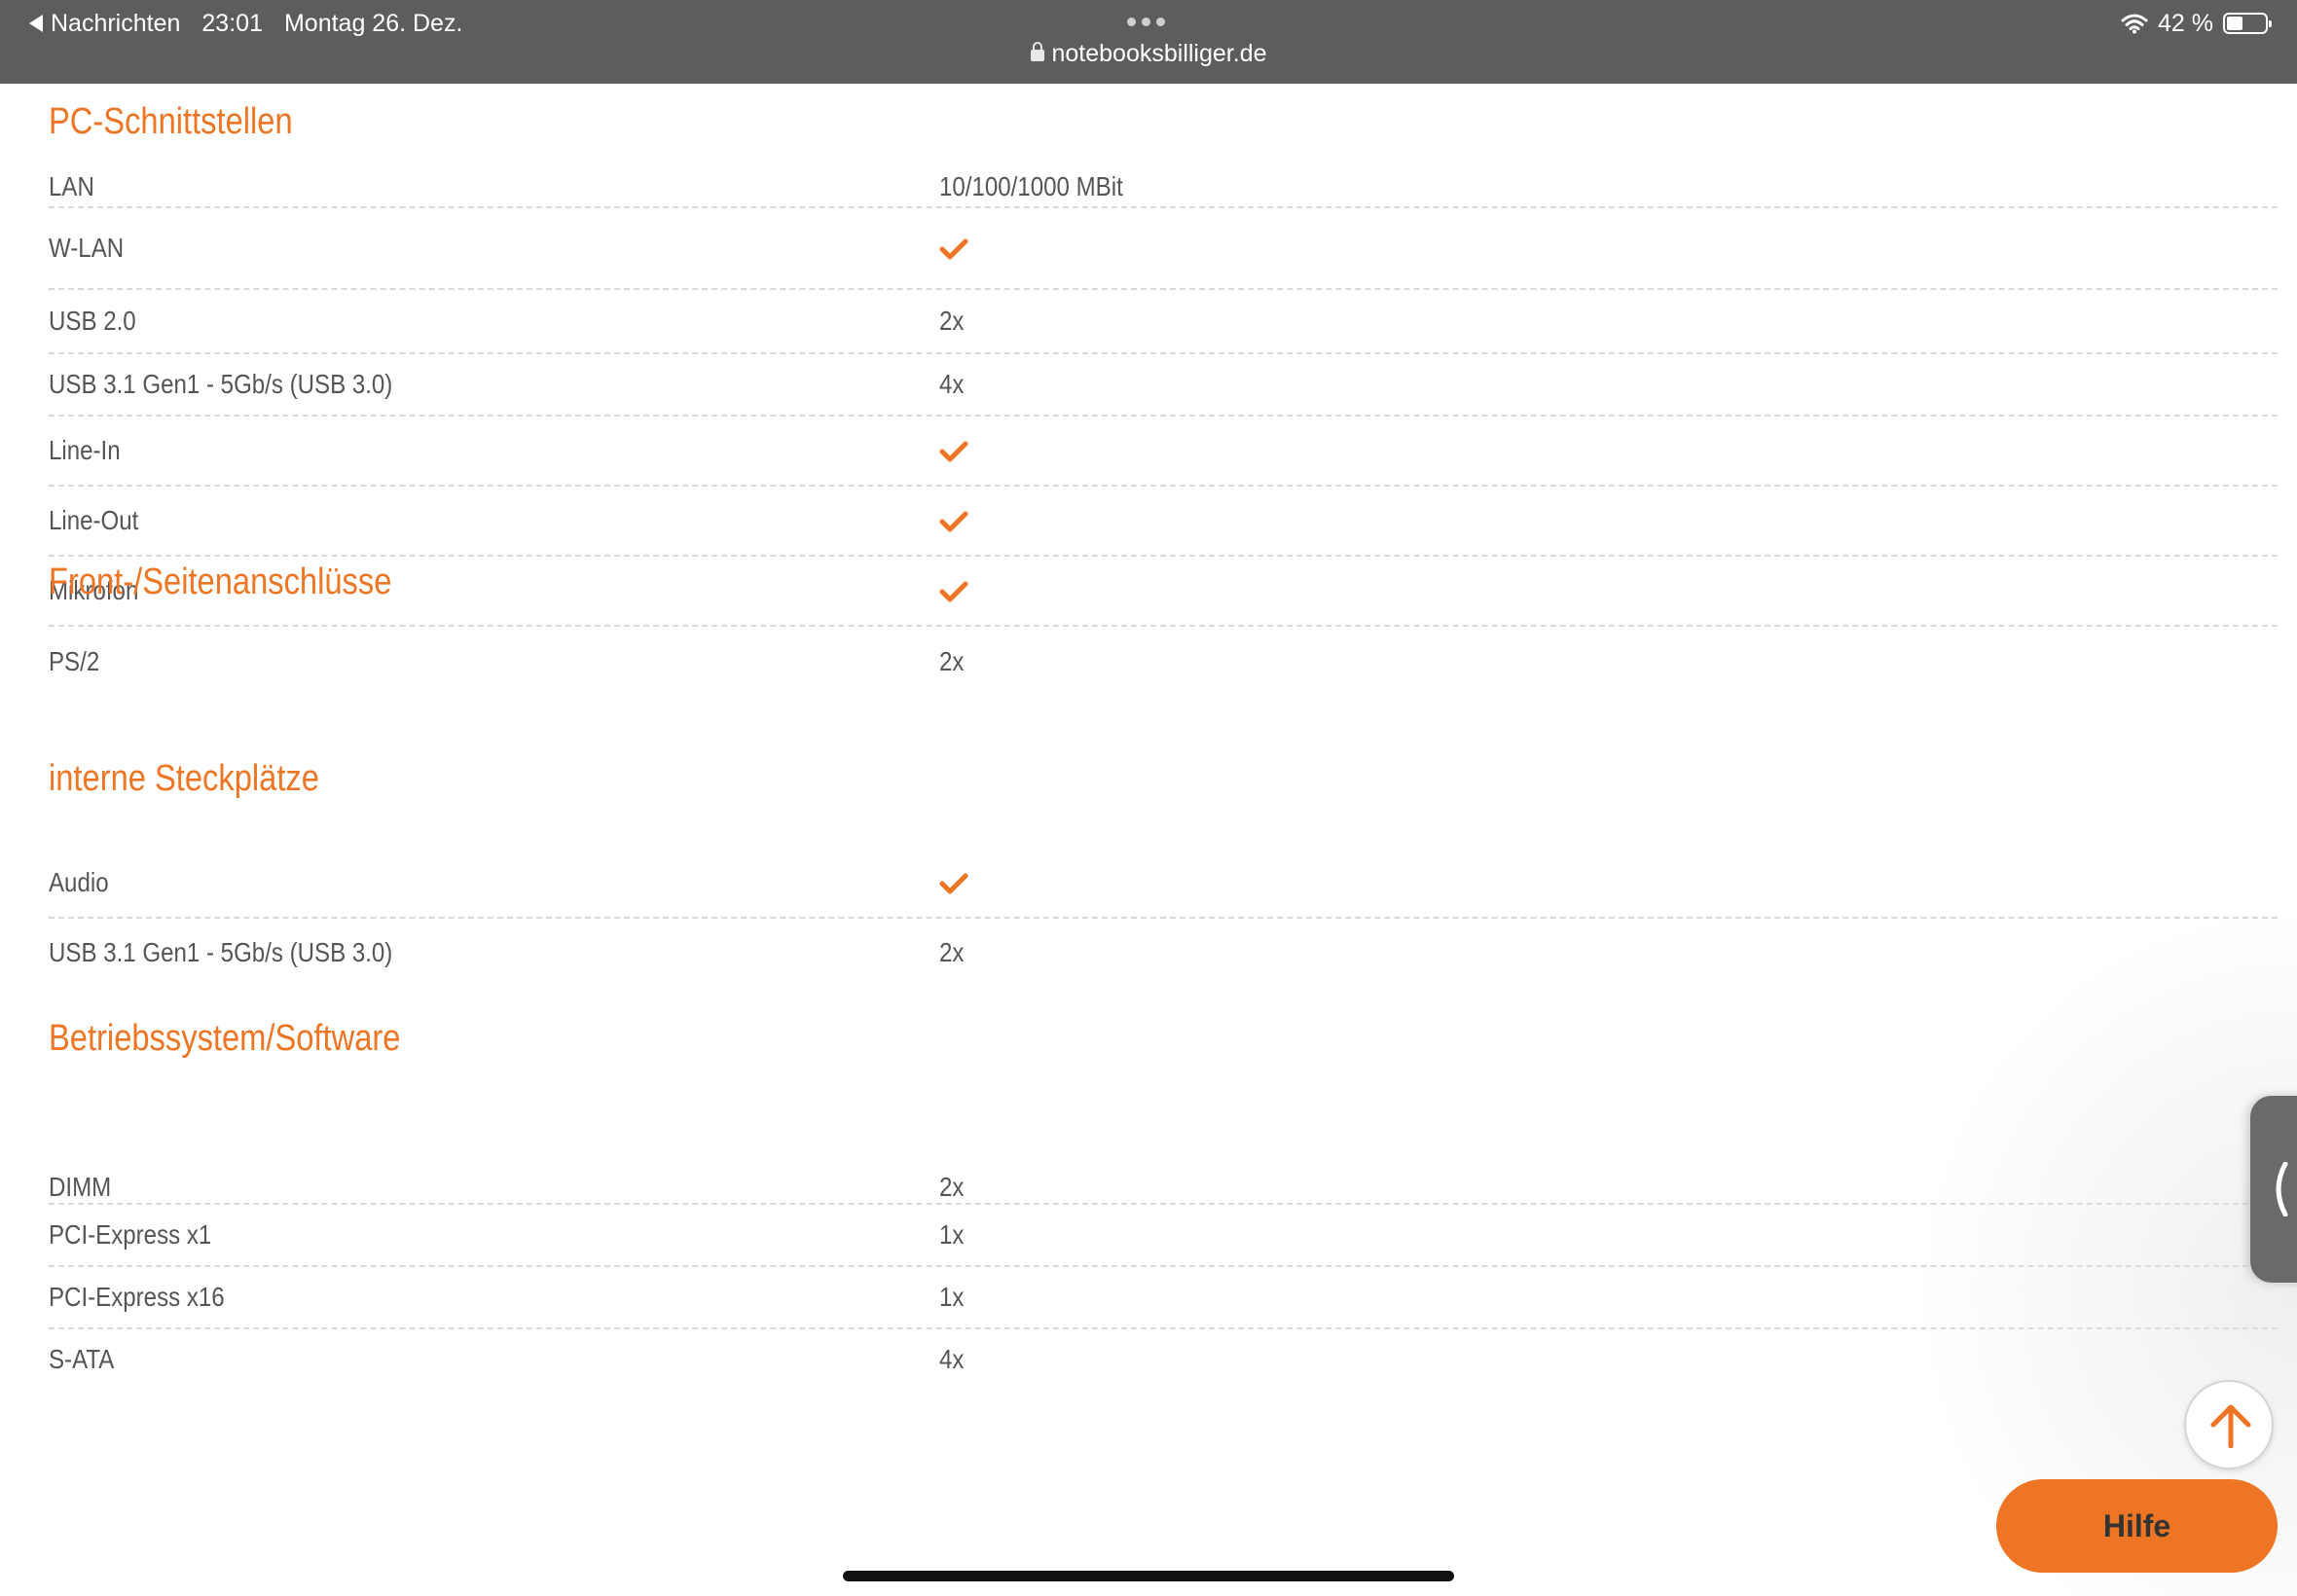 This screenshot has width=2297, height=1596. I want to click on status-left: Nachrichten 23:01 Montag 26. Dez., so click(256, 23).